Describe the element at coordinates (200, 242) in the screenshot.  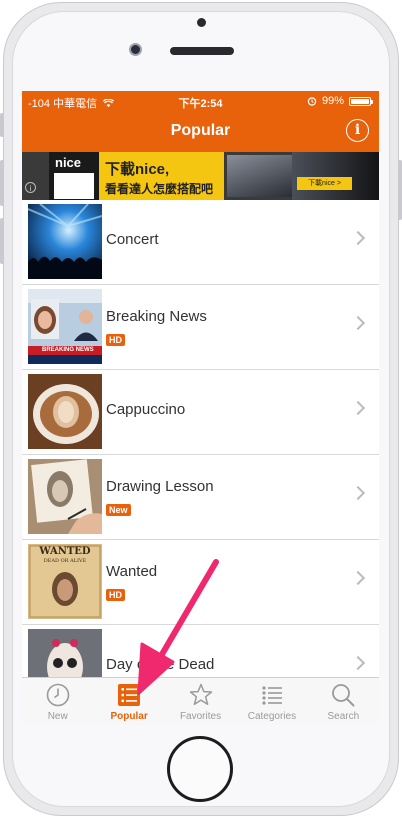
I see `list-item: Concert` at that location.